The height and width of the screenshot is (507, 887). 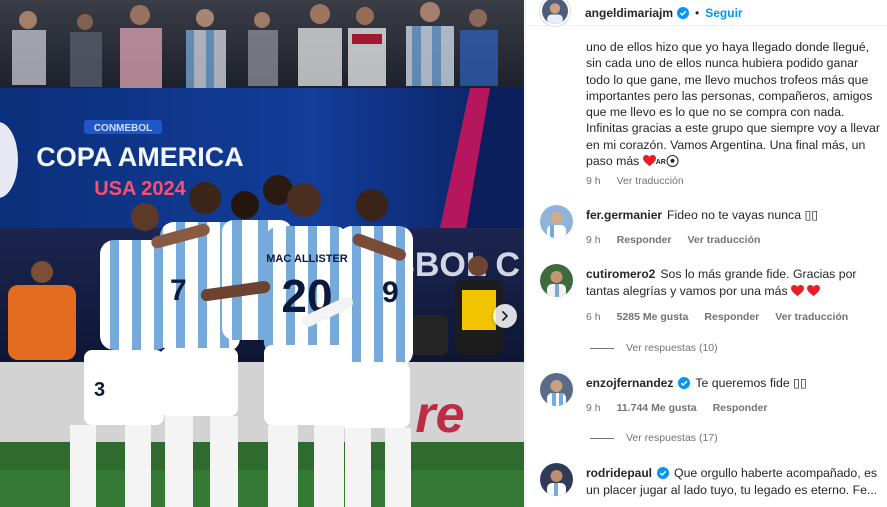 What do you see at coordinates (672, 348) in the screenshot?
I see `view-replies-label: Ver respuestas (10)` at bounding box center [672, 348].